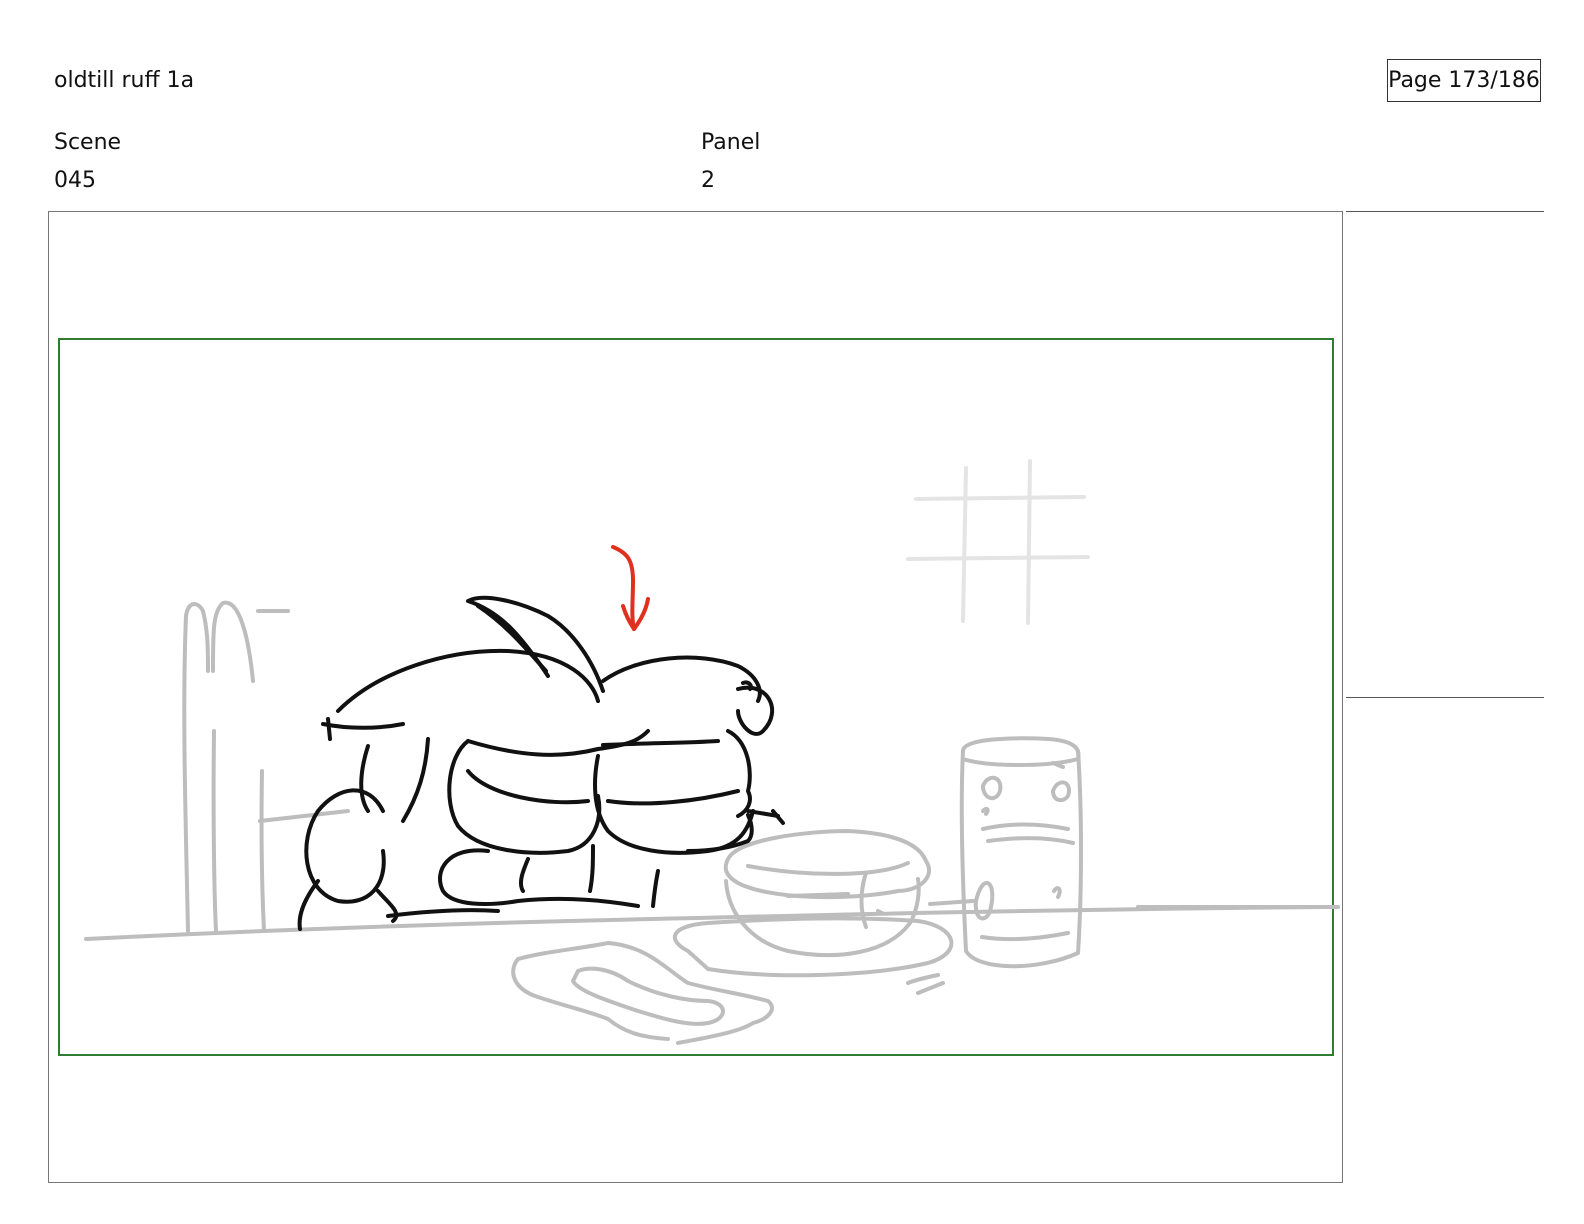 The width and height of the screenshot is (1584, 1224). What do you see at coordinates (998, 542) in the screenshot?
I see `window-sketch` at bounding box center [998, 542].